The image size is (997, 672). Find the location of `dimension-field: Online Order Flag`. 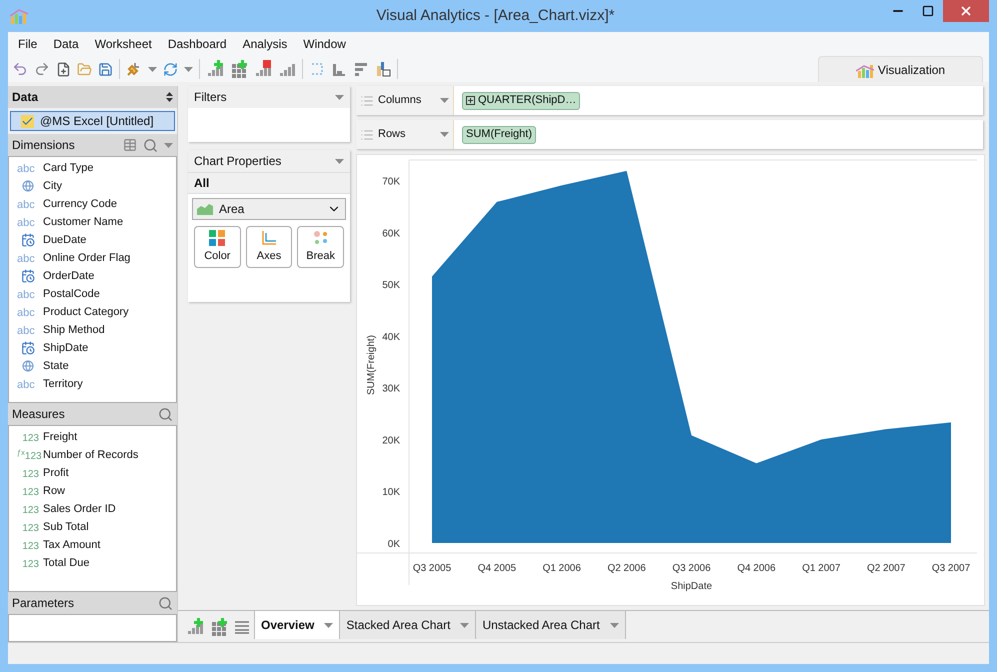

dimension-field: Online Order Flag is located at coordinates (86, 258).